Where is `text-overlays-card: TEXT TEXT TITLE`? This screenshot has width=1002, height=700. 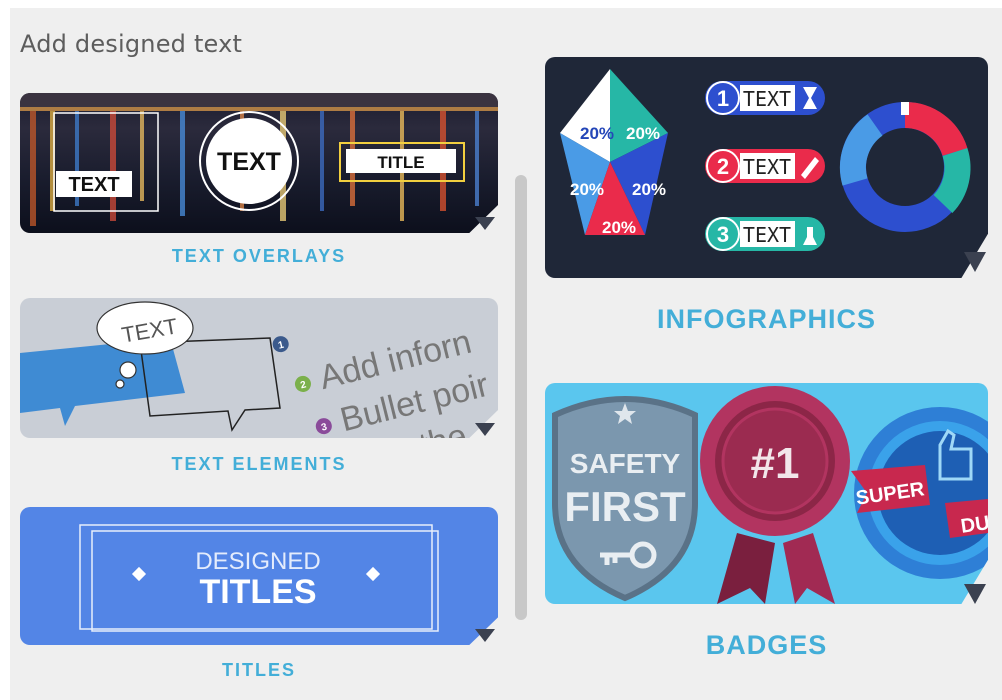
text-overlays-card: TEXT TEXT TITLE is located at coordinates (259, 163).